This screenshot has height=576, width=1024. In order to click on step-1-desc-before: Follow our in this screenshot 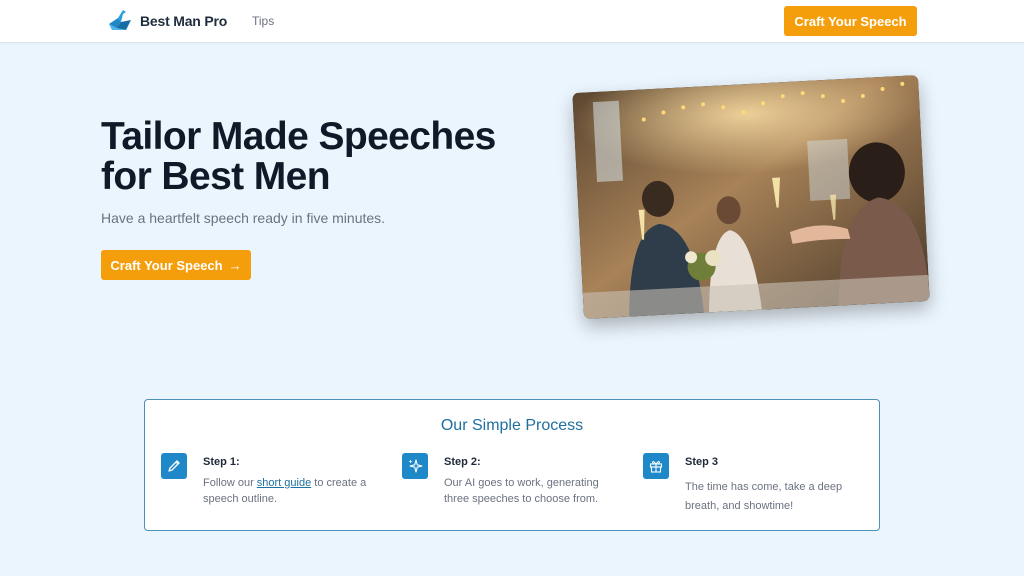, I will do `click(230, 483)`.